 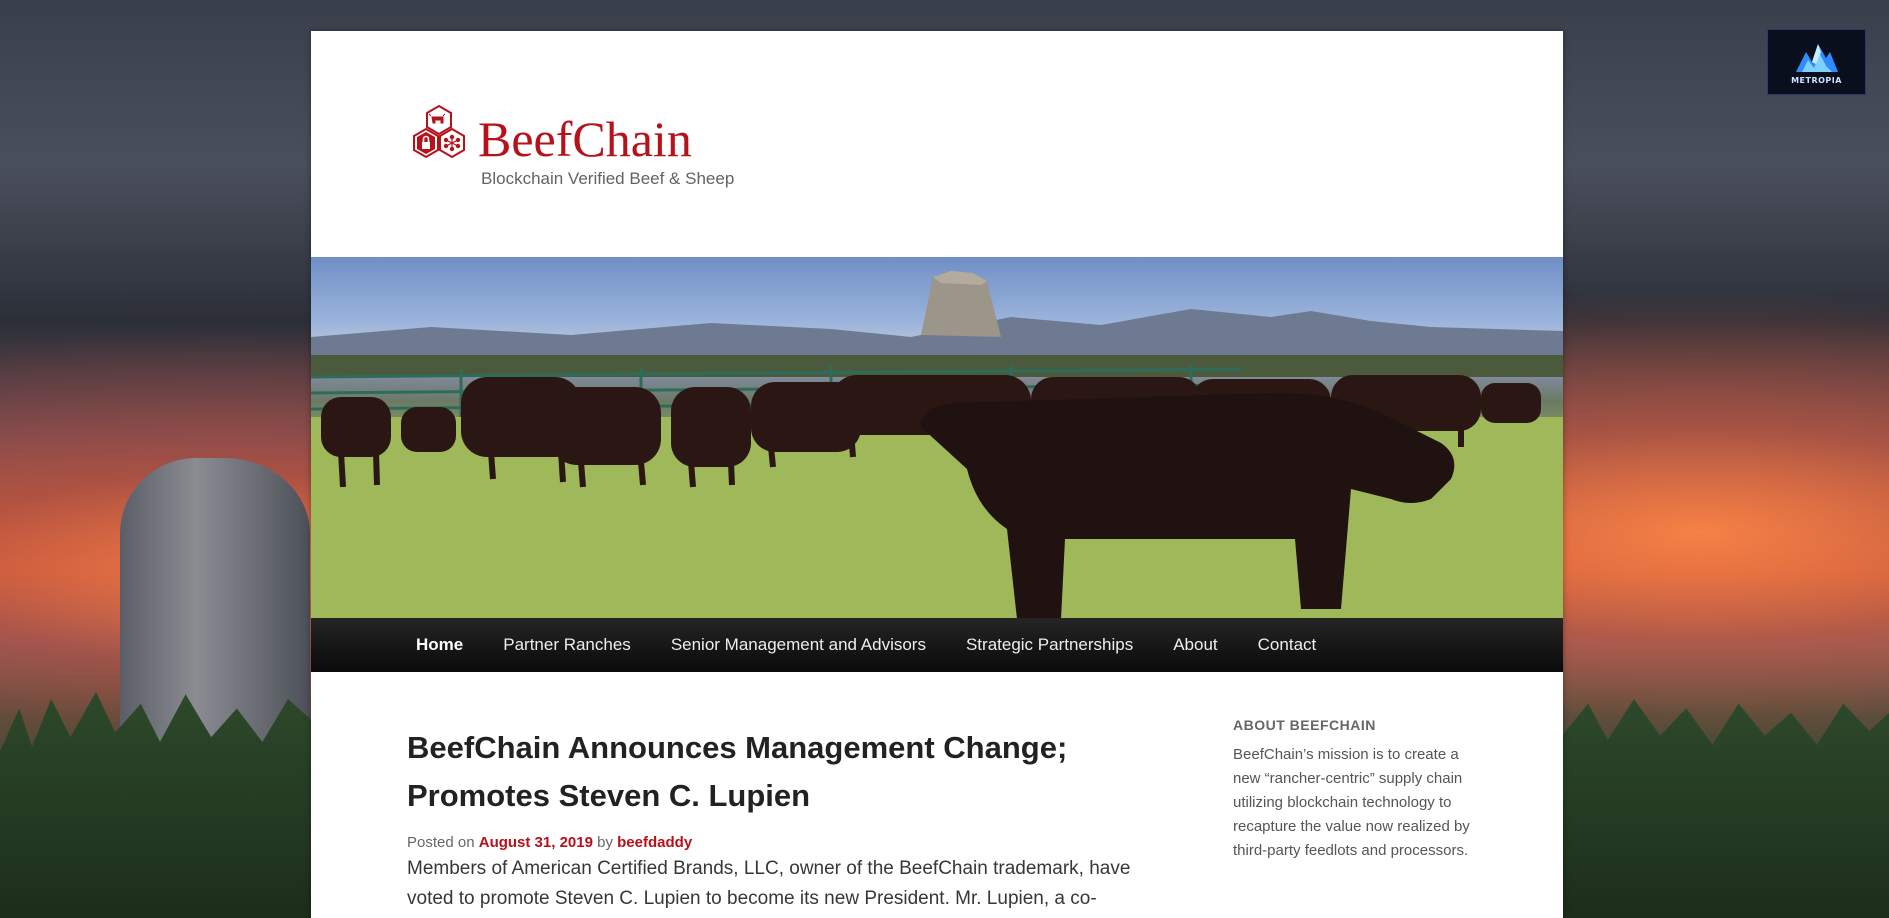 What do you see at coordinates (1816, 80) in the screenshot?
I see `metropia-label: METROPIA` at bounding box center [1816, 80].